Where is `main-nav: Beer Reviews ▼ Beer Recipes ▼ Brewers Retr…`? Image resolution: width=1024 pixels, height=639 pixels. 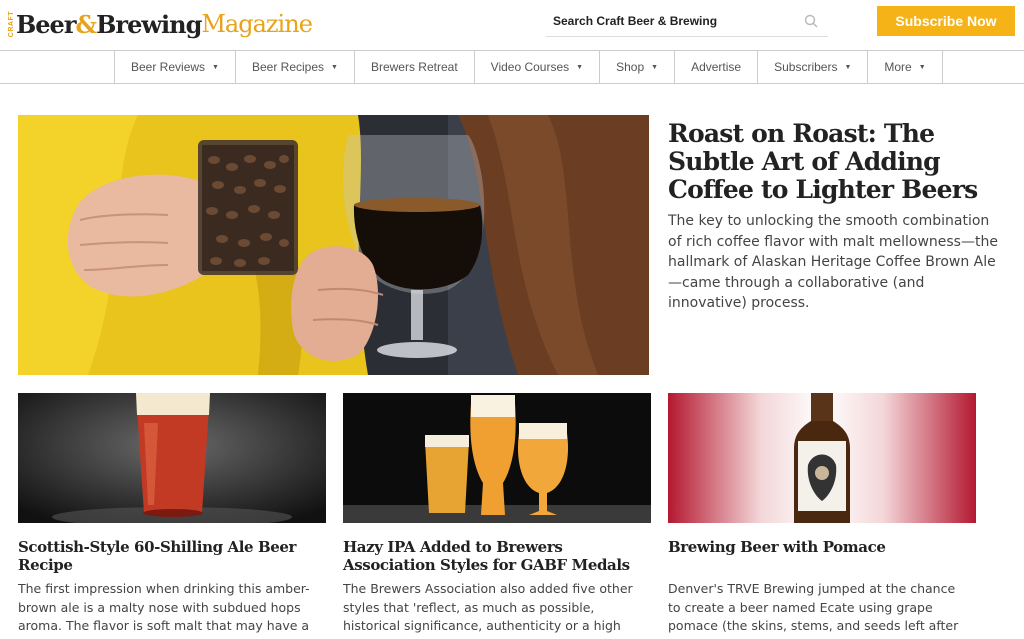
main-nav: Beer Reviews ▼ Beer Recipes ▼ Brewers Retr… is located at coordinates (512, 67).